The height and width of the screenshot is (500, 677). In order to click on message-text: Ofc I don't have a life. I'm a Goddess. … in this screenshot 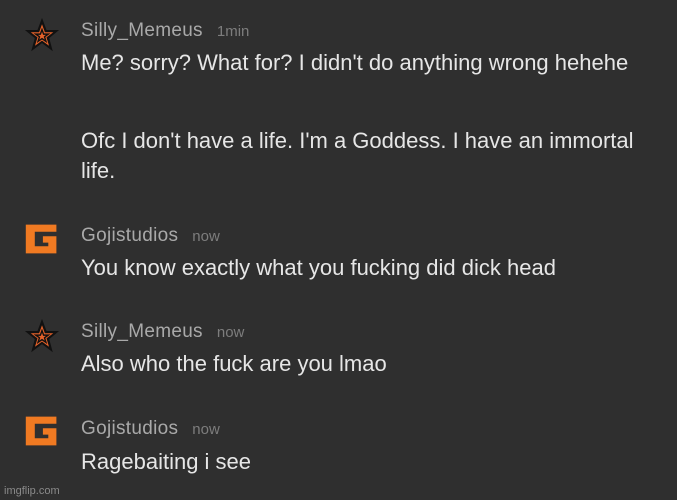, I will do `click(357, 155)`.